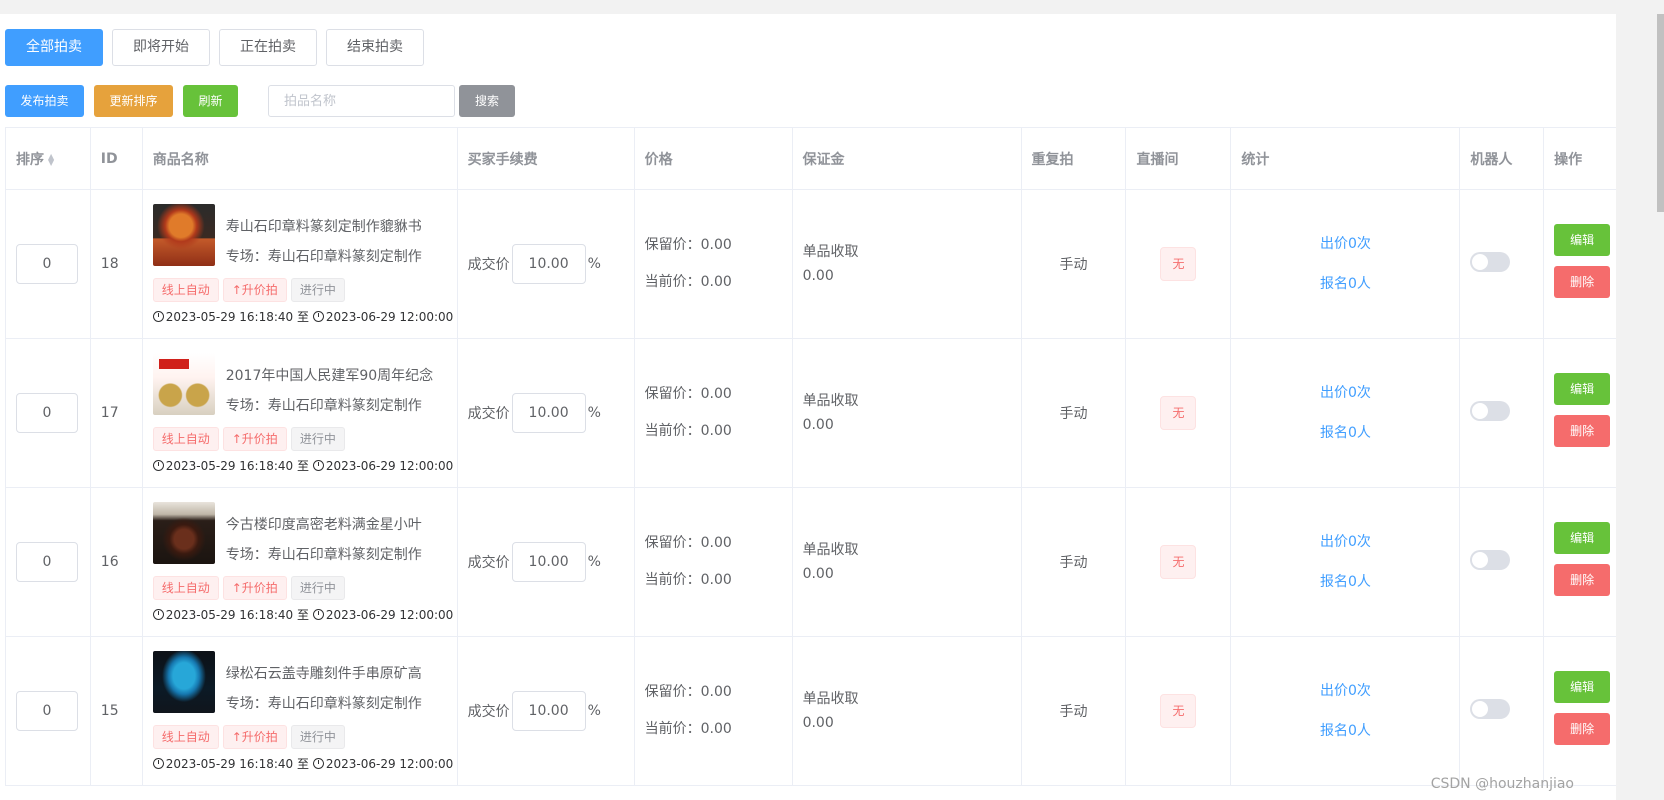  Describe the element at coordinates (329, 376) in the screenshot. I see `product-title: 2017年中国人民建军90周年纪念` at that location.